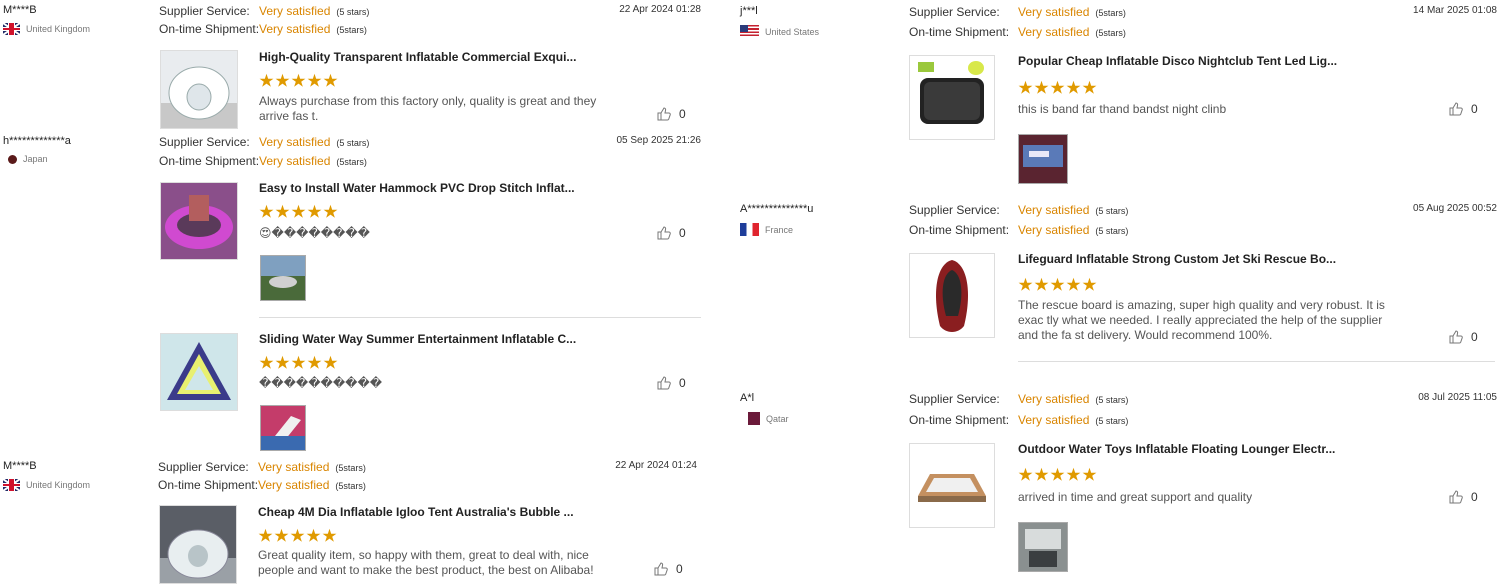  Describe the element at coordinates (777, 418) in the screenshot. I see `country-name: Qatar` at that location.